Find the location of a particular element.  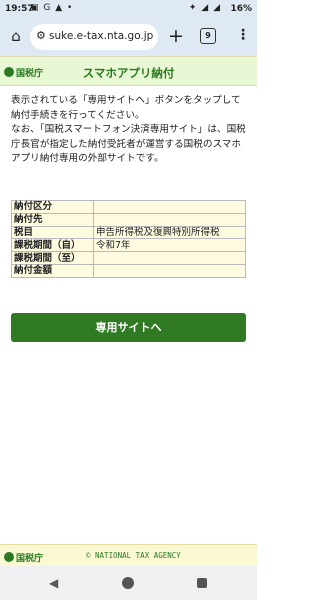

system-nav-bar: ◀ is located at coordinates (128, 583).